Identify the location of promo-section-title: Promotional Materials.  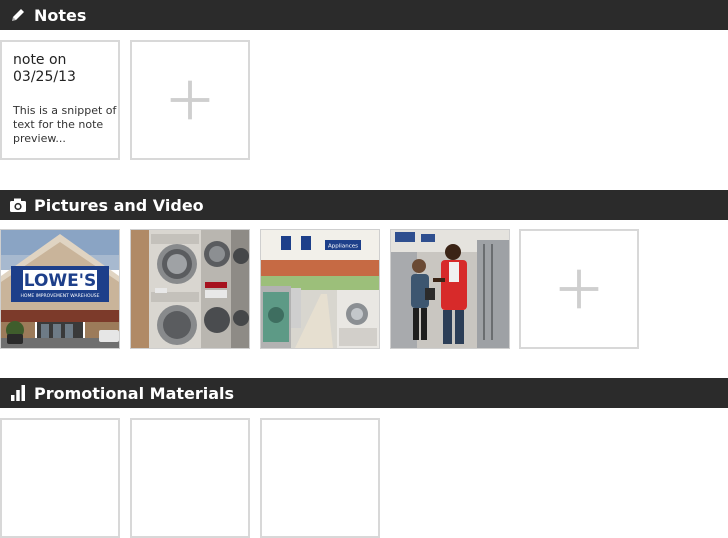
(134, 393).